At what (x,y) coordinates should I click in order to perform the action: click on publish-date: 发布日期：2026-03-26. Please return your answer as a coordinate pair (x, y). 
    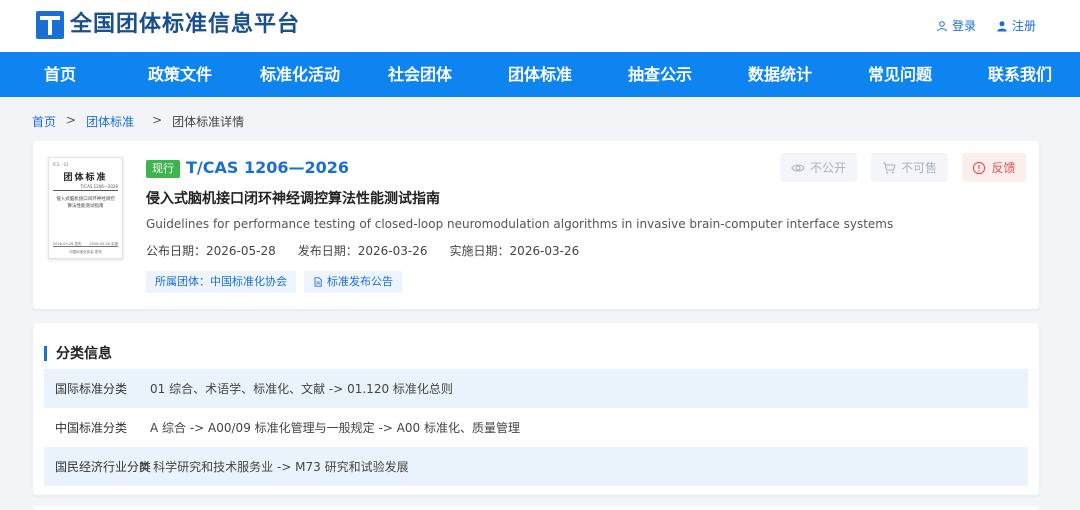
    Looking at the image, I should click on (363, 250).